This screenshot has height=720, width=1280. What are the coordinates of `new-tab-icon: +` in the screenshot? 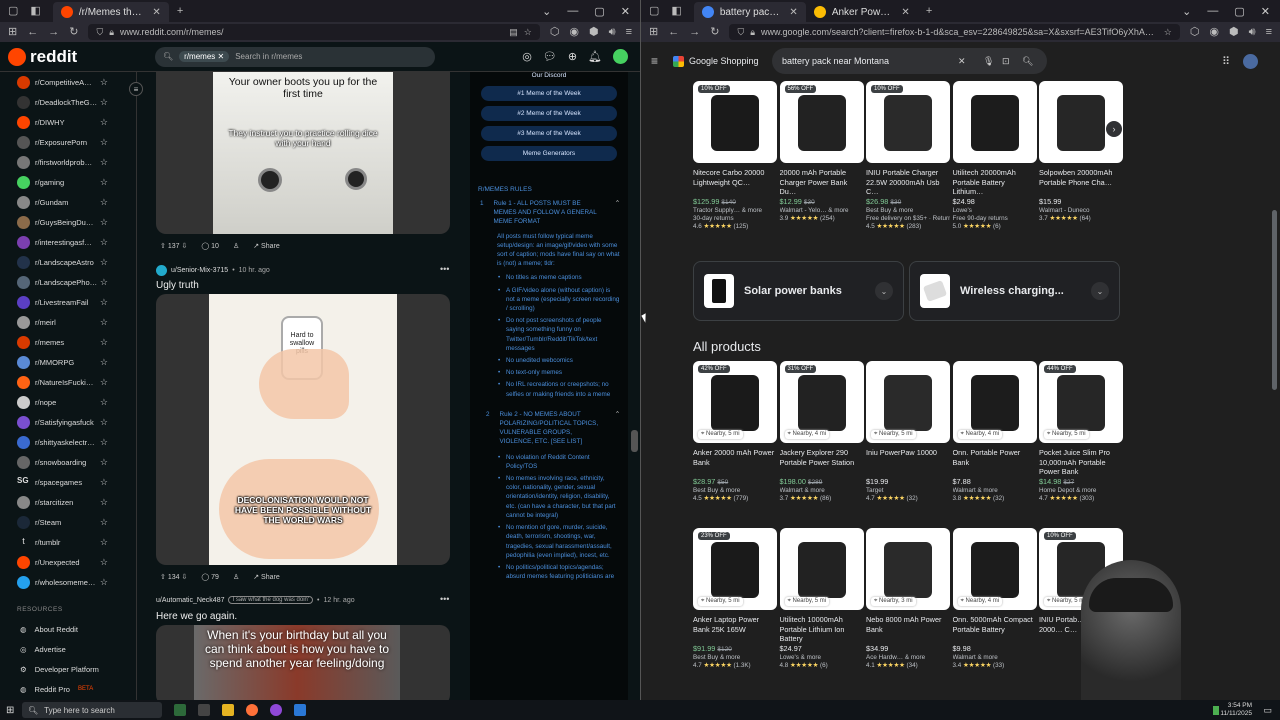 It's located at (929, 11).